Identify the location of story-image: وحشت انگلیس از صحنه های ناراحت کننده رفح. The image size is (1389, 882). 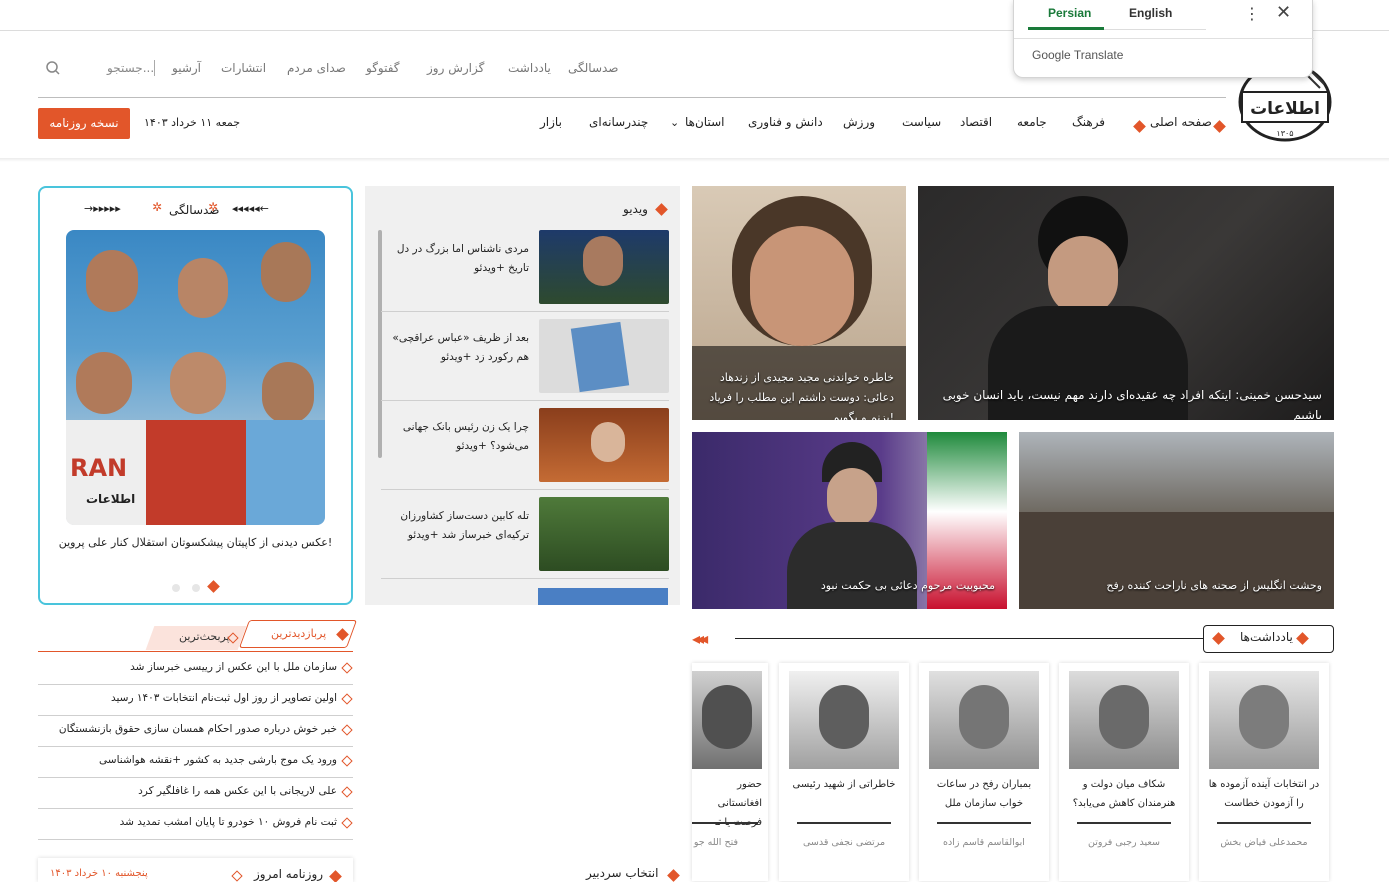
(1176, 520).